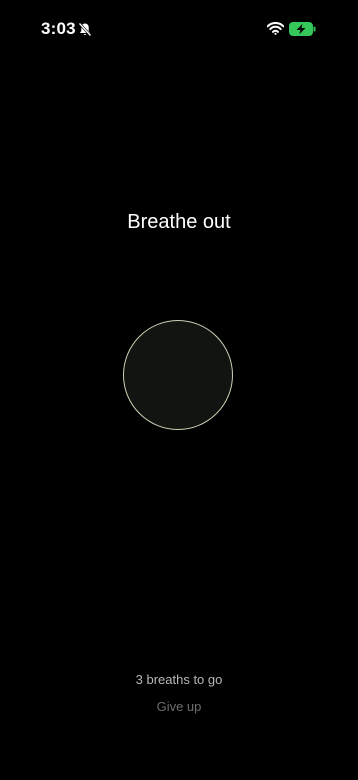 The image size is (358, 780). I want to click on silent-mode-icon, so click(85, 29).